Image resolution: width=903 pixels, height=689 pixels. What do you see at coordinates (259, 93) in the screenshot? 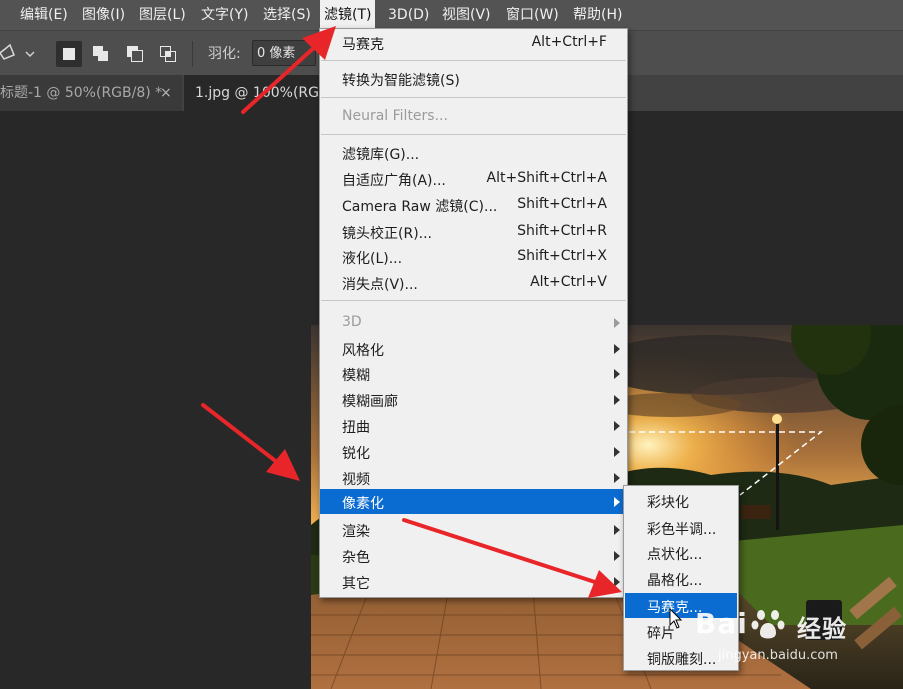
I see `document-tab-label: 1.jpg @ 100%(RGB` at bounding box center [259, 93].